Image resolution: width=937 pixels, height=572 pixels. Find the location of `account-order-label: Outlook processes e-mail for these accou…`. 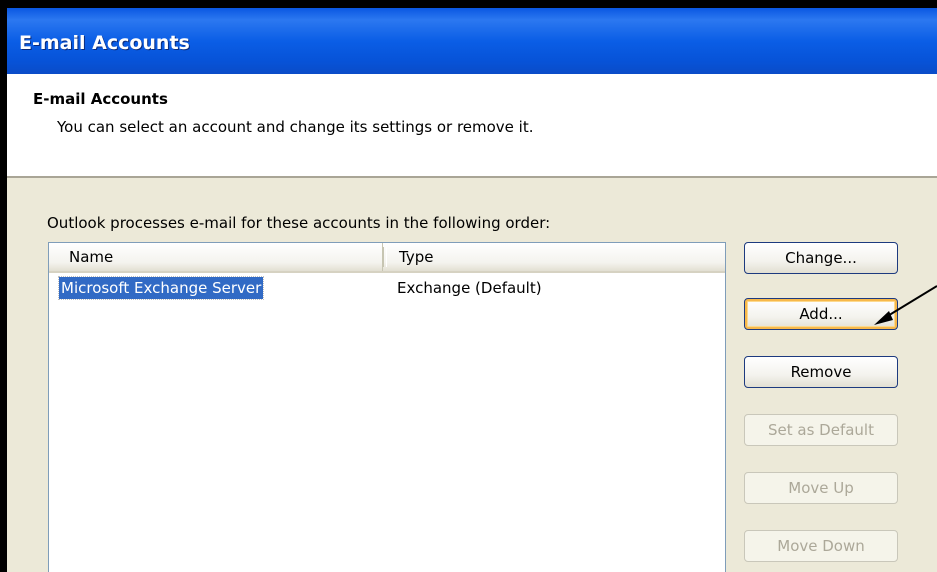

account-order-label: Outlook processes e-mail for these accou… is located at coordinates (299, 223).